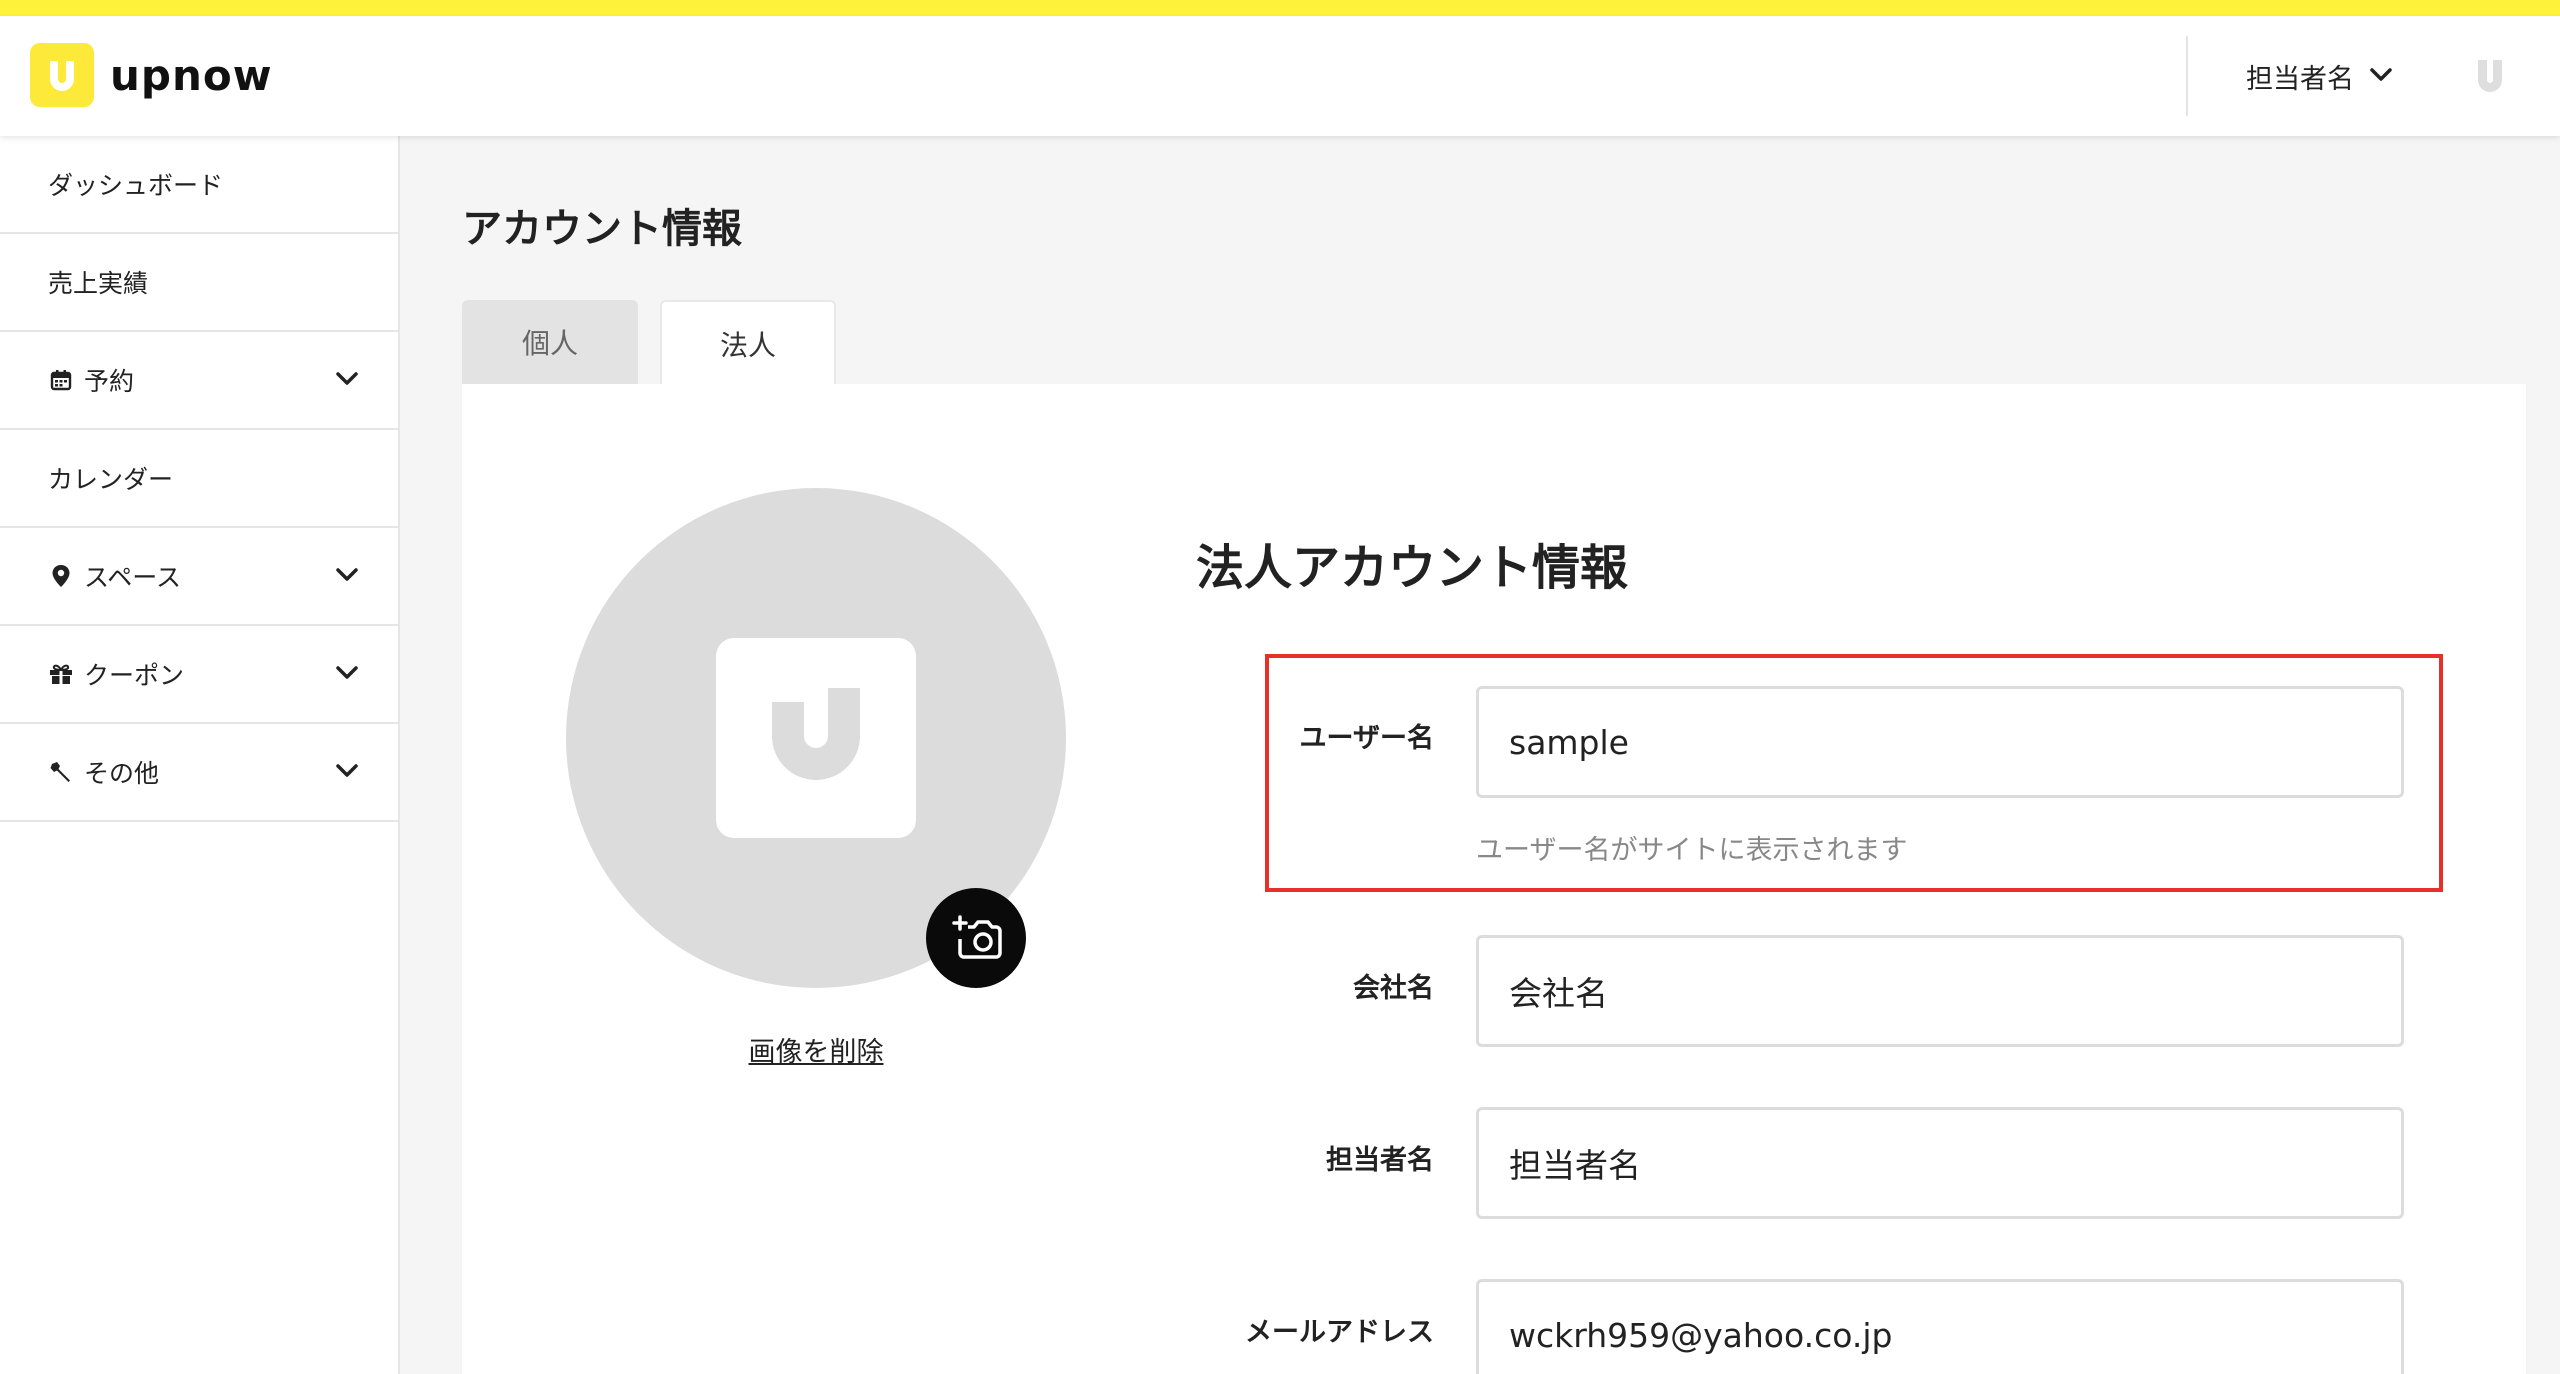 The height and width of the screenshot is (1374, 2560). Describe the element at coordinates (191, 75) in the screenshot. I see `brand-name: upnow` at that location.